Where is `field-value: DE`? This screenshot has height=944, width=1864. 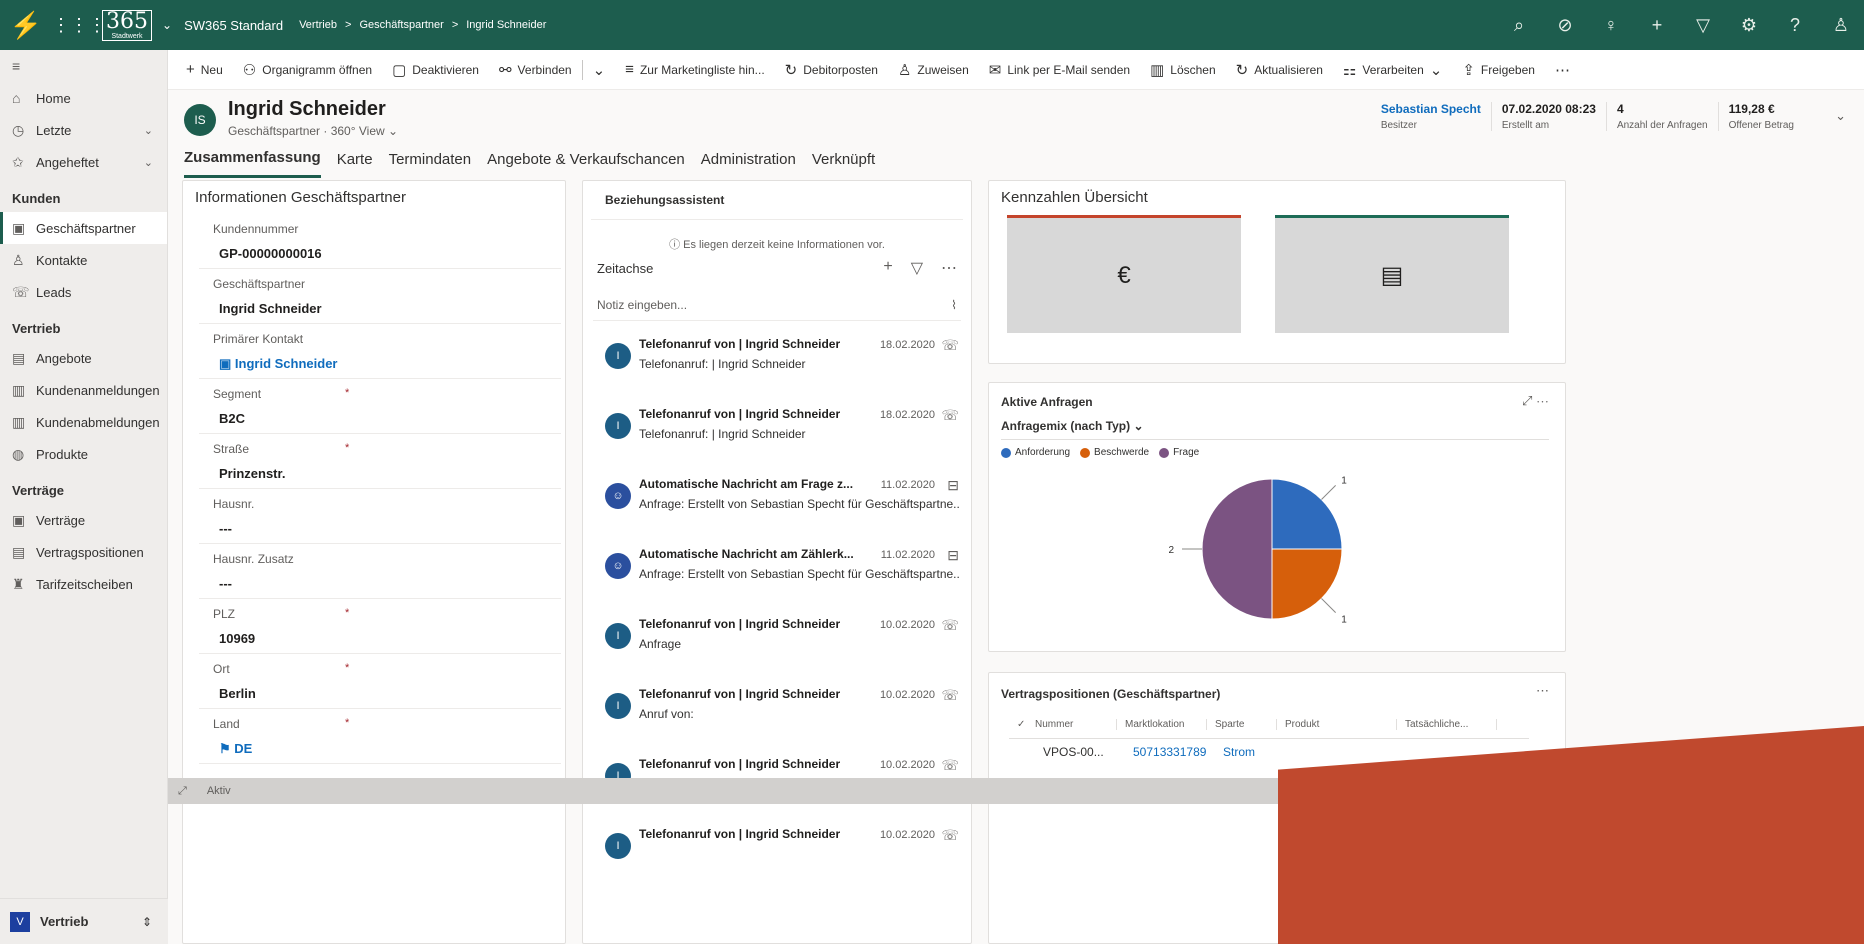 field-value: DE is located at coordinates (243, 748).